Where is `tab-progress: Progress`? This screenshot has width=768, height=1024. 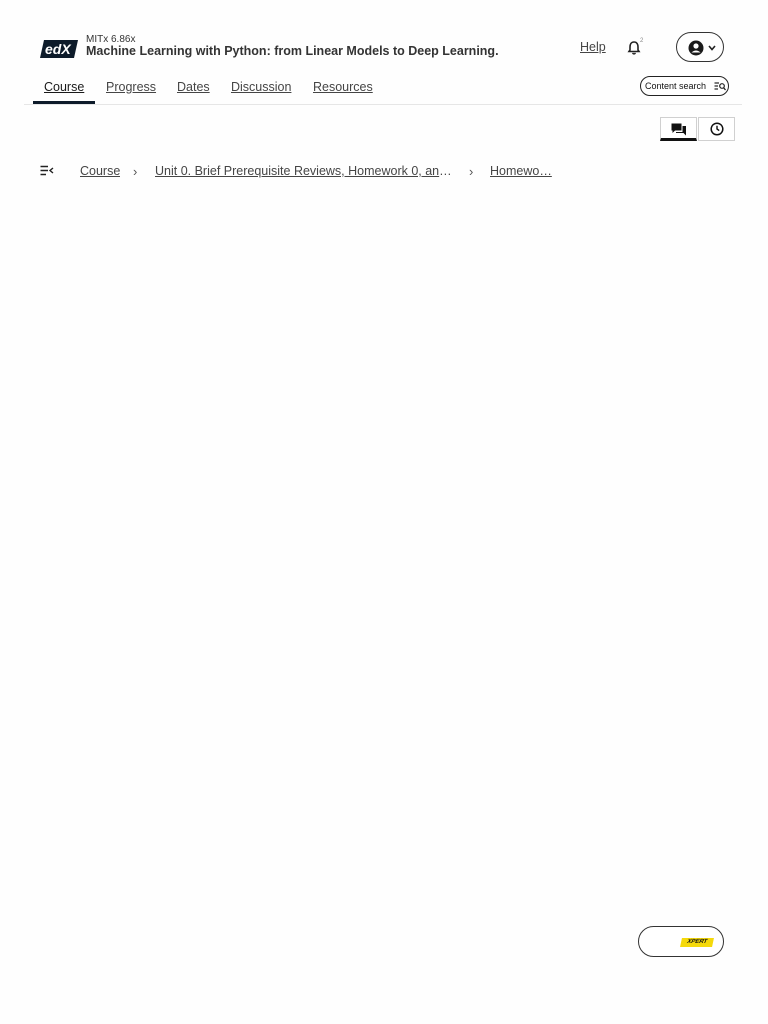 tab-progress: Progress is located at coordinates (131, 87).